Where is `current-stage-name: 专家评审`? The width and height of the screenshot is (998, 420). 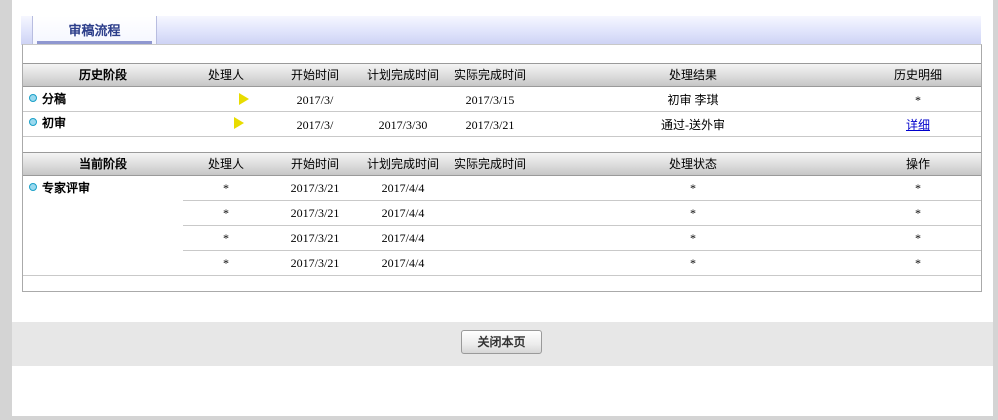
current-stage-name: 专家评审 is located at coordinates (66, 188).